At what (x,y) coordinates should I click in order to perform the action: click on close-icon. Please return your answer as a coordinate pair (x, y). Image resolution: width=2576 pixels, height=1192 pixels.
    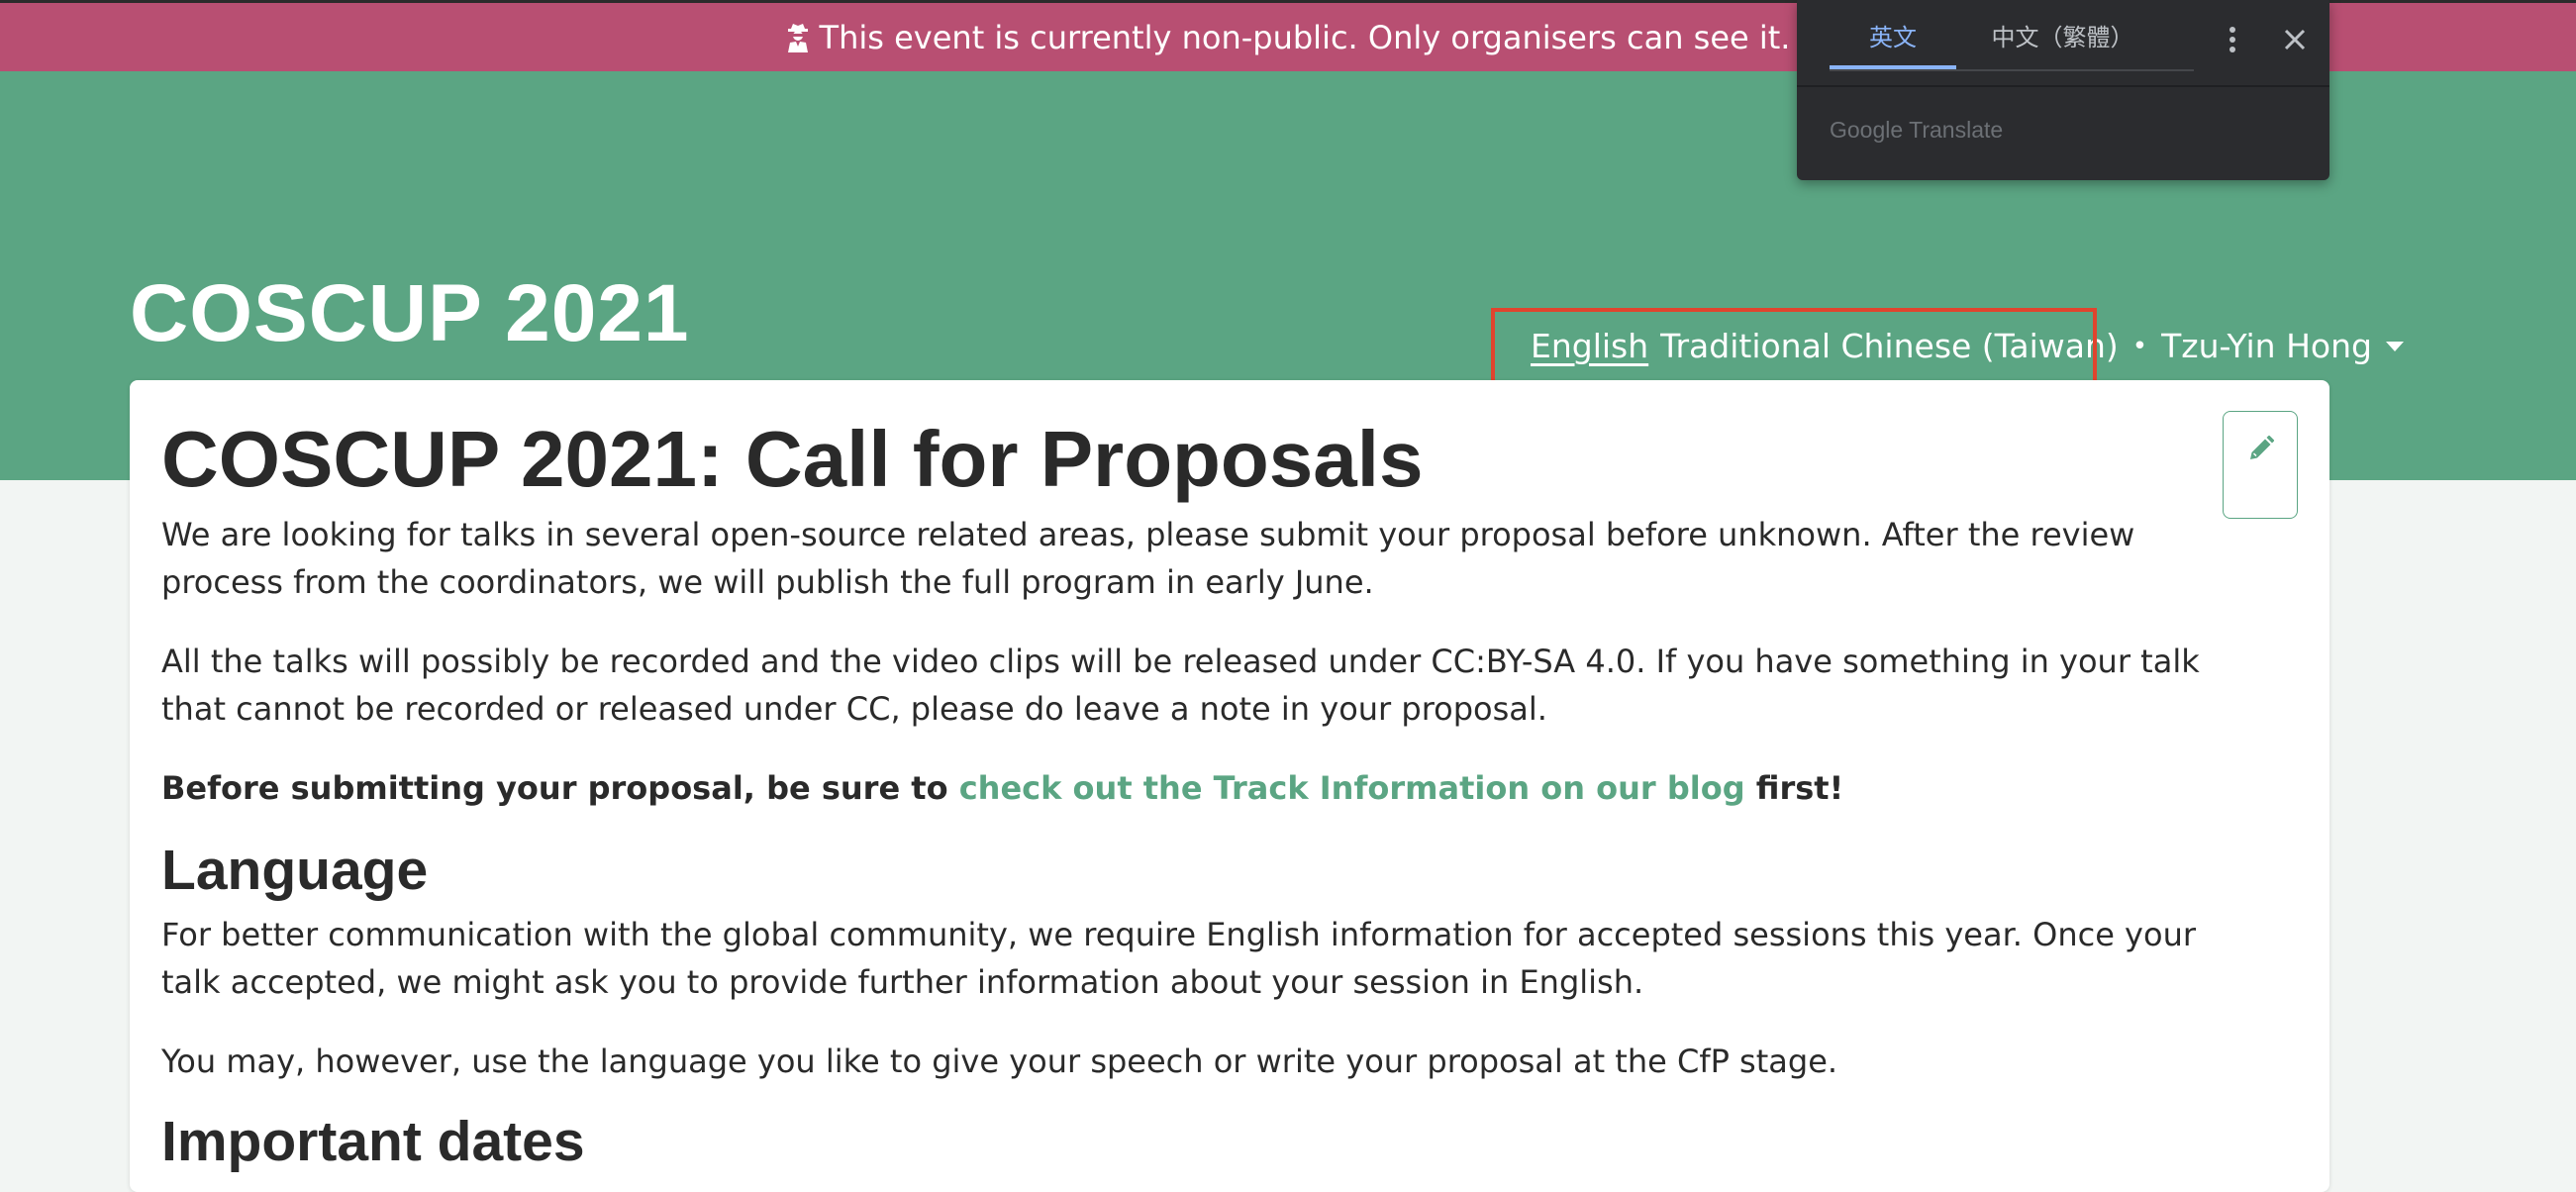
    Looking at the image, I should click on (2295, 39).